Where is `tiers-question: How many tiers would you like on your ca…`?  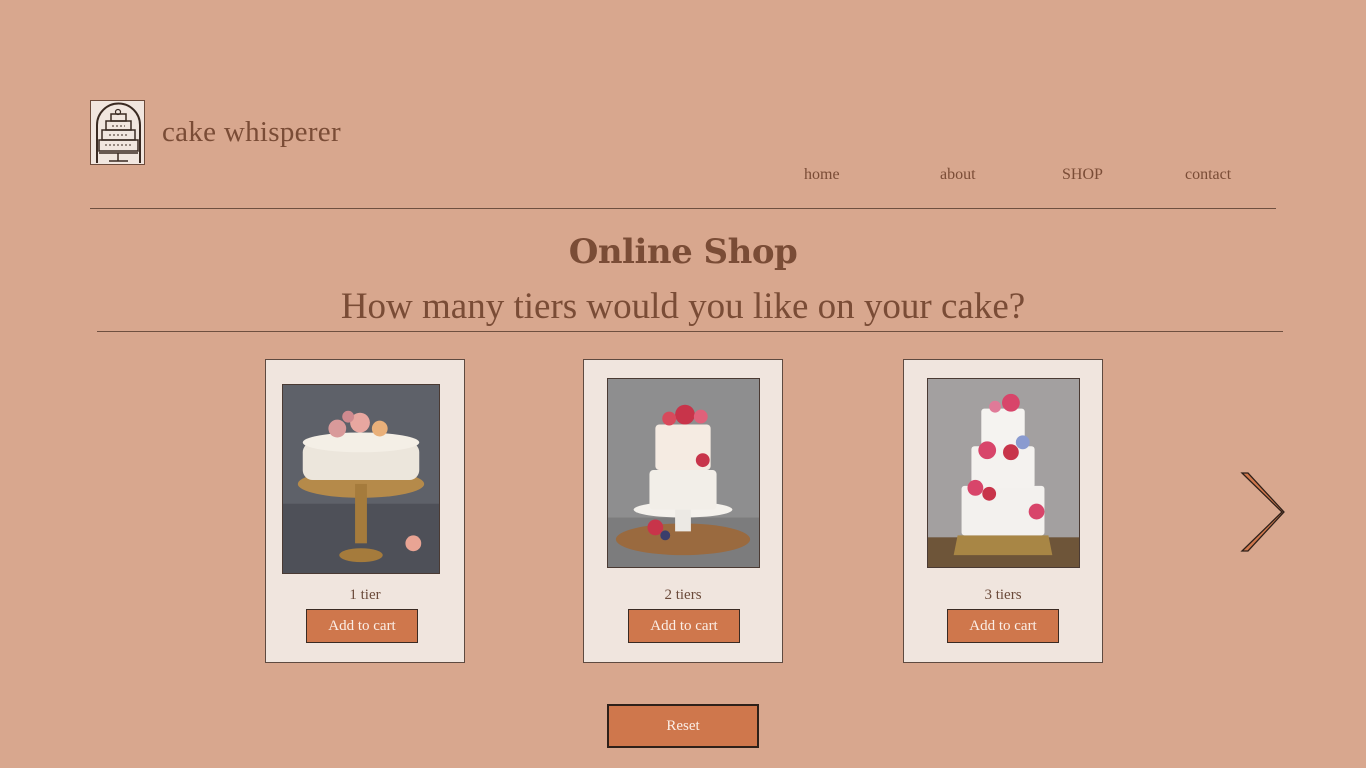 tiers-question: How many tiers would you like on your ca… is located at coordinates (683, 306).